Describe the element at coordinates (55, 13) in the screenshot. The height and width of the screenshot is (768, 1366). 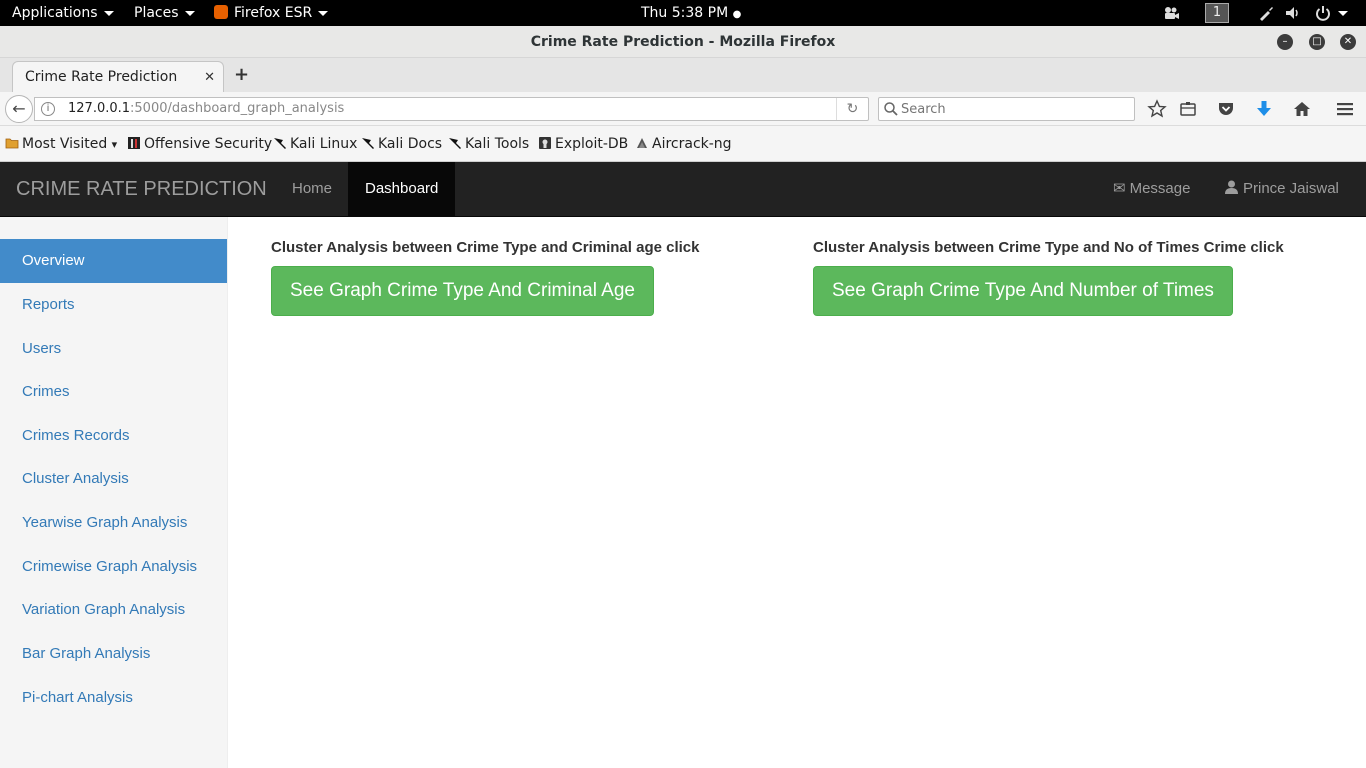
I see `applications-label: Applications` at that location.